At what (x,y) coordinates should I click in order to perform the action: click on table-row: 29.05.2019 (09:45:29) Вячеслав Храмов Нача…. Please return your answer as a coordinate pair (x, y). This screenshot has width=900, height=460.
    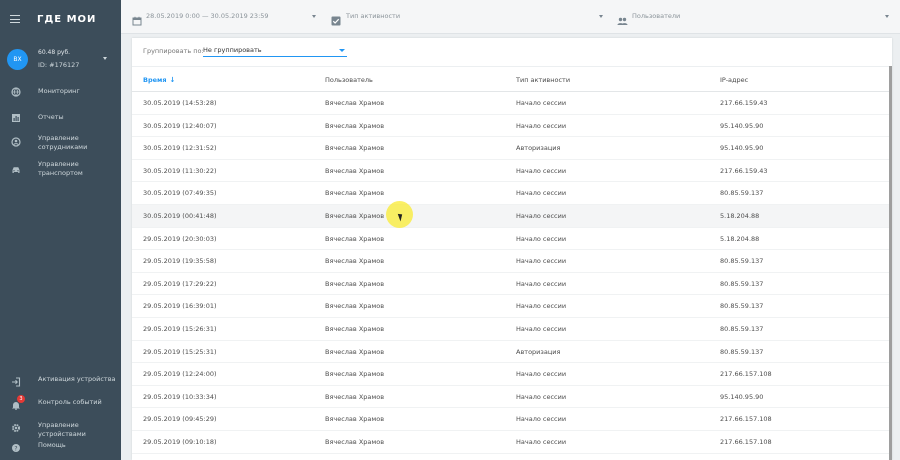
    Looking at the image, I should click on (512, 419).